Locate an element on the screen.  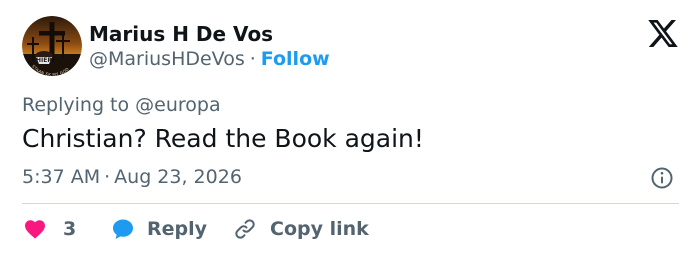
like-count: 3 is located at coordinates (70, 229).